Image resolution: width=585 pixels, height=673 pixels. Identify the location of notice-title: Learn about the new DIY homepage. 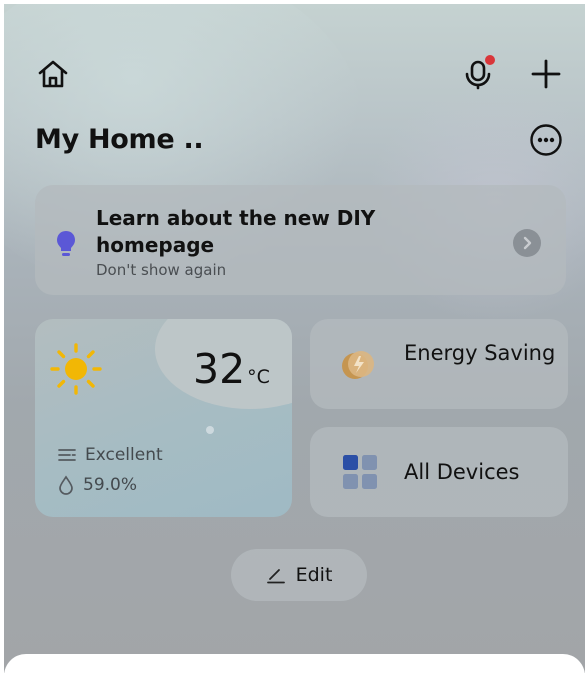
(236, 231).